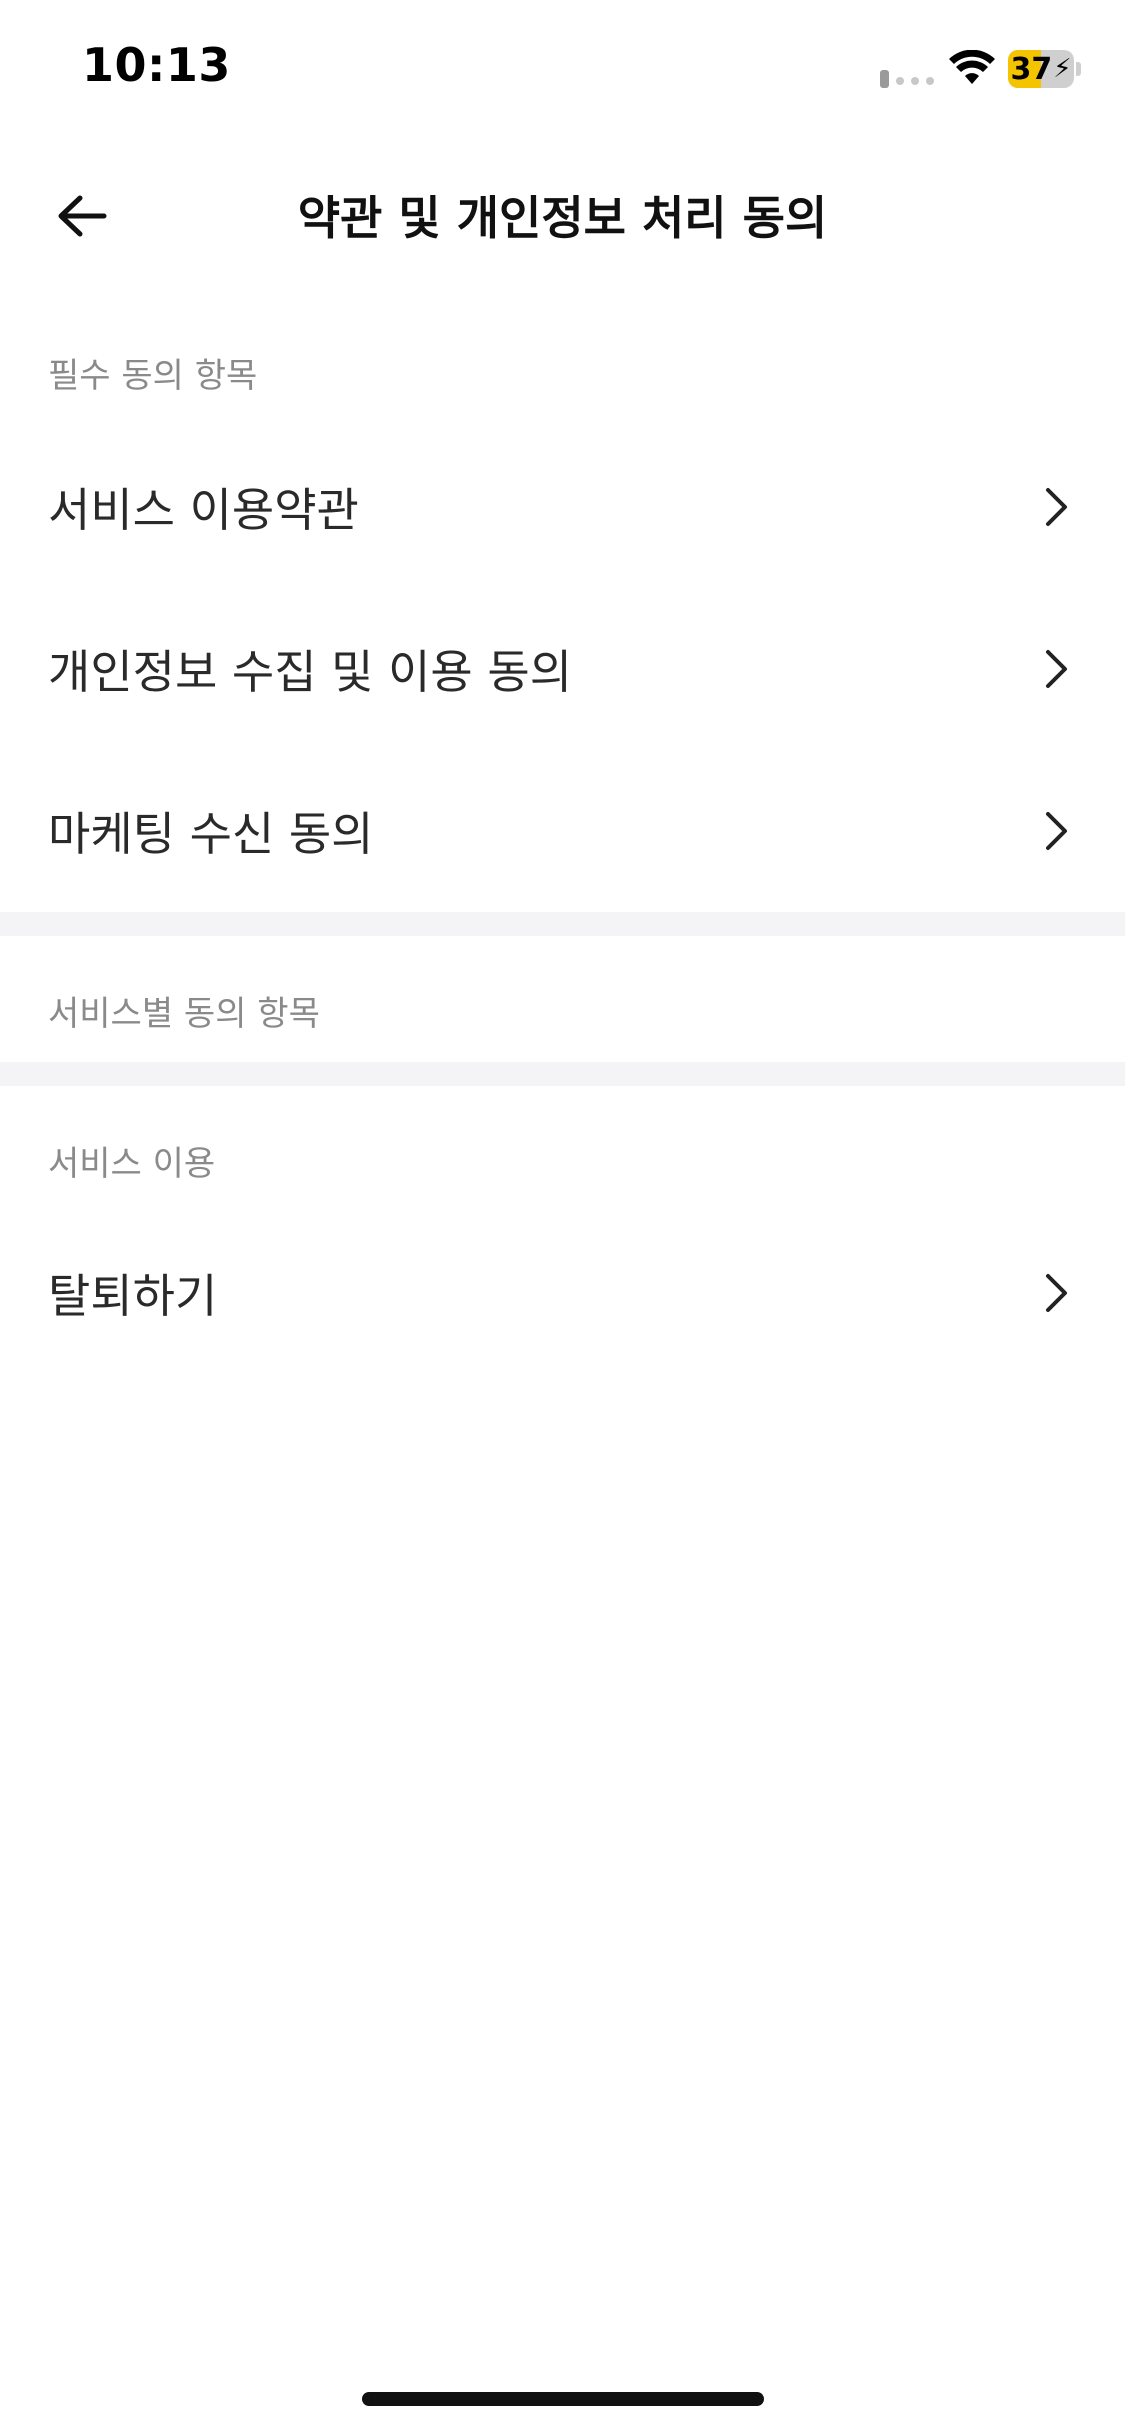 The height and width of the screenshot is (2436, 1125). Describe the element at coordinates (972, 67) in the screenshot. I see `wifi-icon` at that location.